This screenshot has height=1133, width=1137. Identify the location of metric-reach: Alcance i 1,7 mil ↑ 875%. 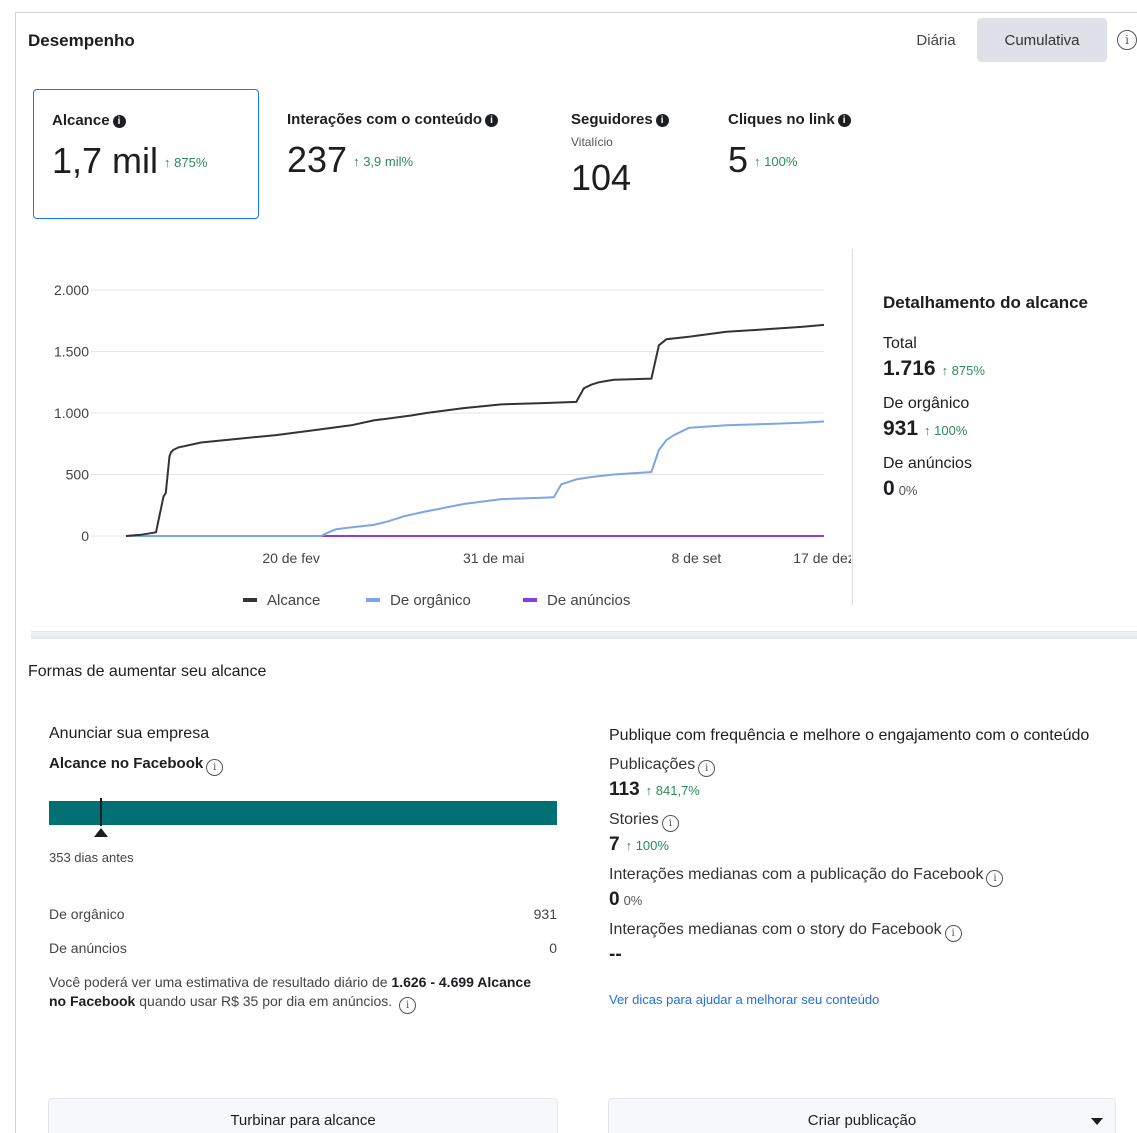
(146, 154).